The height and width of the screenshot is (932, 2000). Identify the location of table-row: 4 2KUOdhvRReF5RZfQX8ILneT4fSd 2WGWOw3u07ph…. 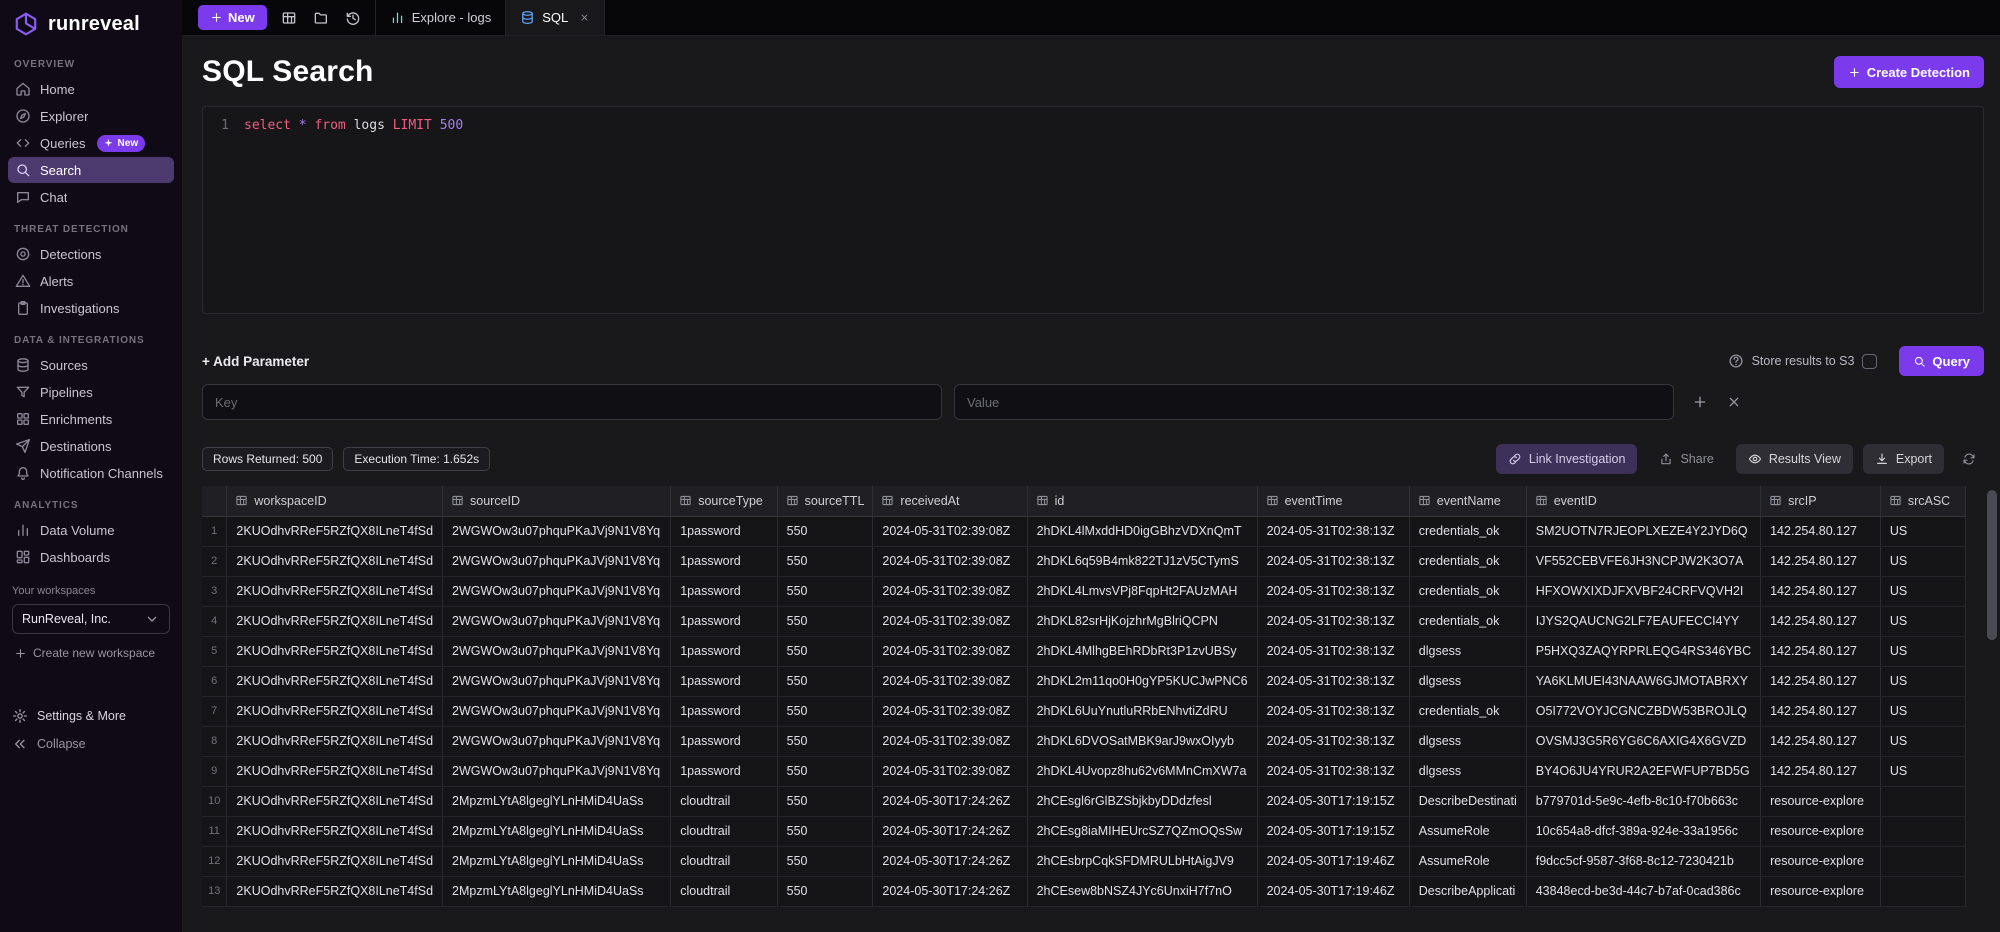
(1084, 621).